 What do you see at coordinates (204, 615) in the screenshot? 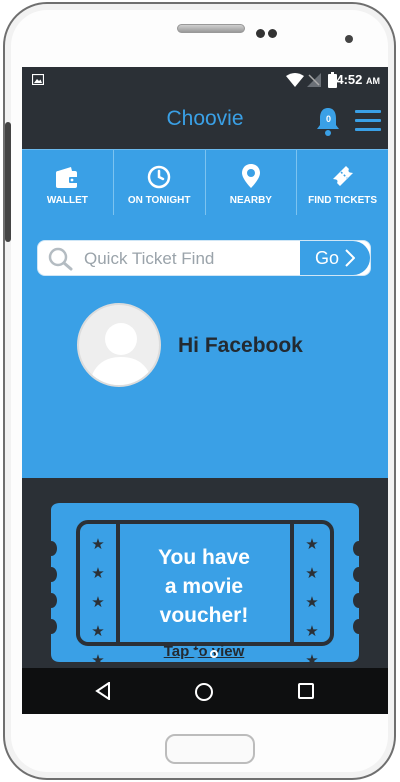
I see `voucher-line-3: voucher!` at bounding box center [204, 615].